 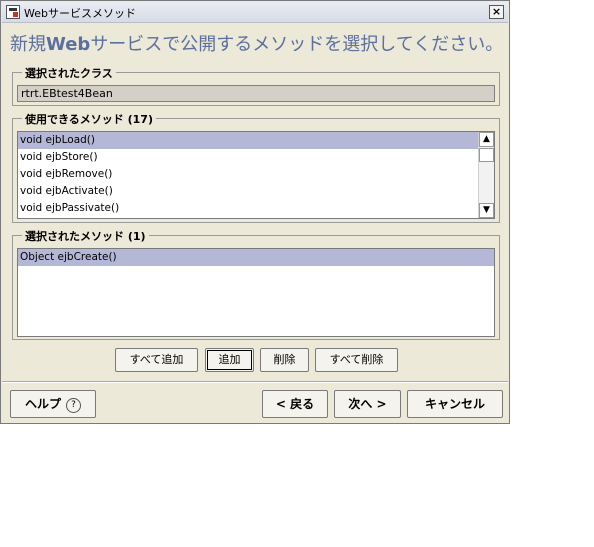 I want to click on available-methods-scrollbar: ▲ ▼, so click(x=486, y=175).